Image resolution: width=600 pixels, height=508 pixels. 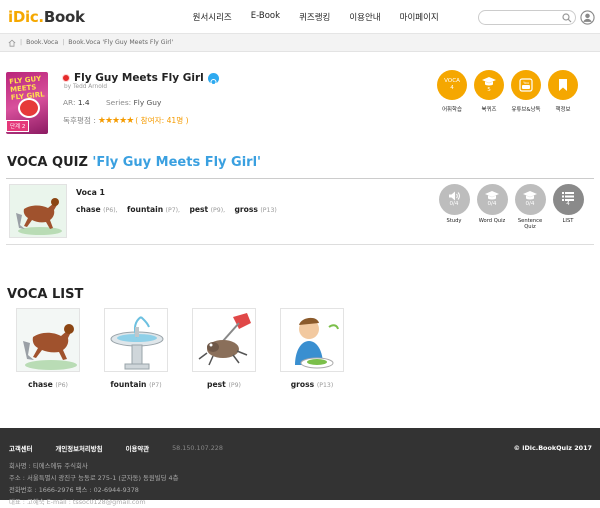 What do you see at coordinates (302, 384) in the screenshot?
I see `voca-word: gross` at bounding box center [302, 384].